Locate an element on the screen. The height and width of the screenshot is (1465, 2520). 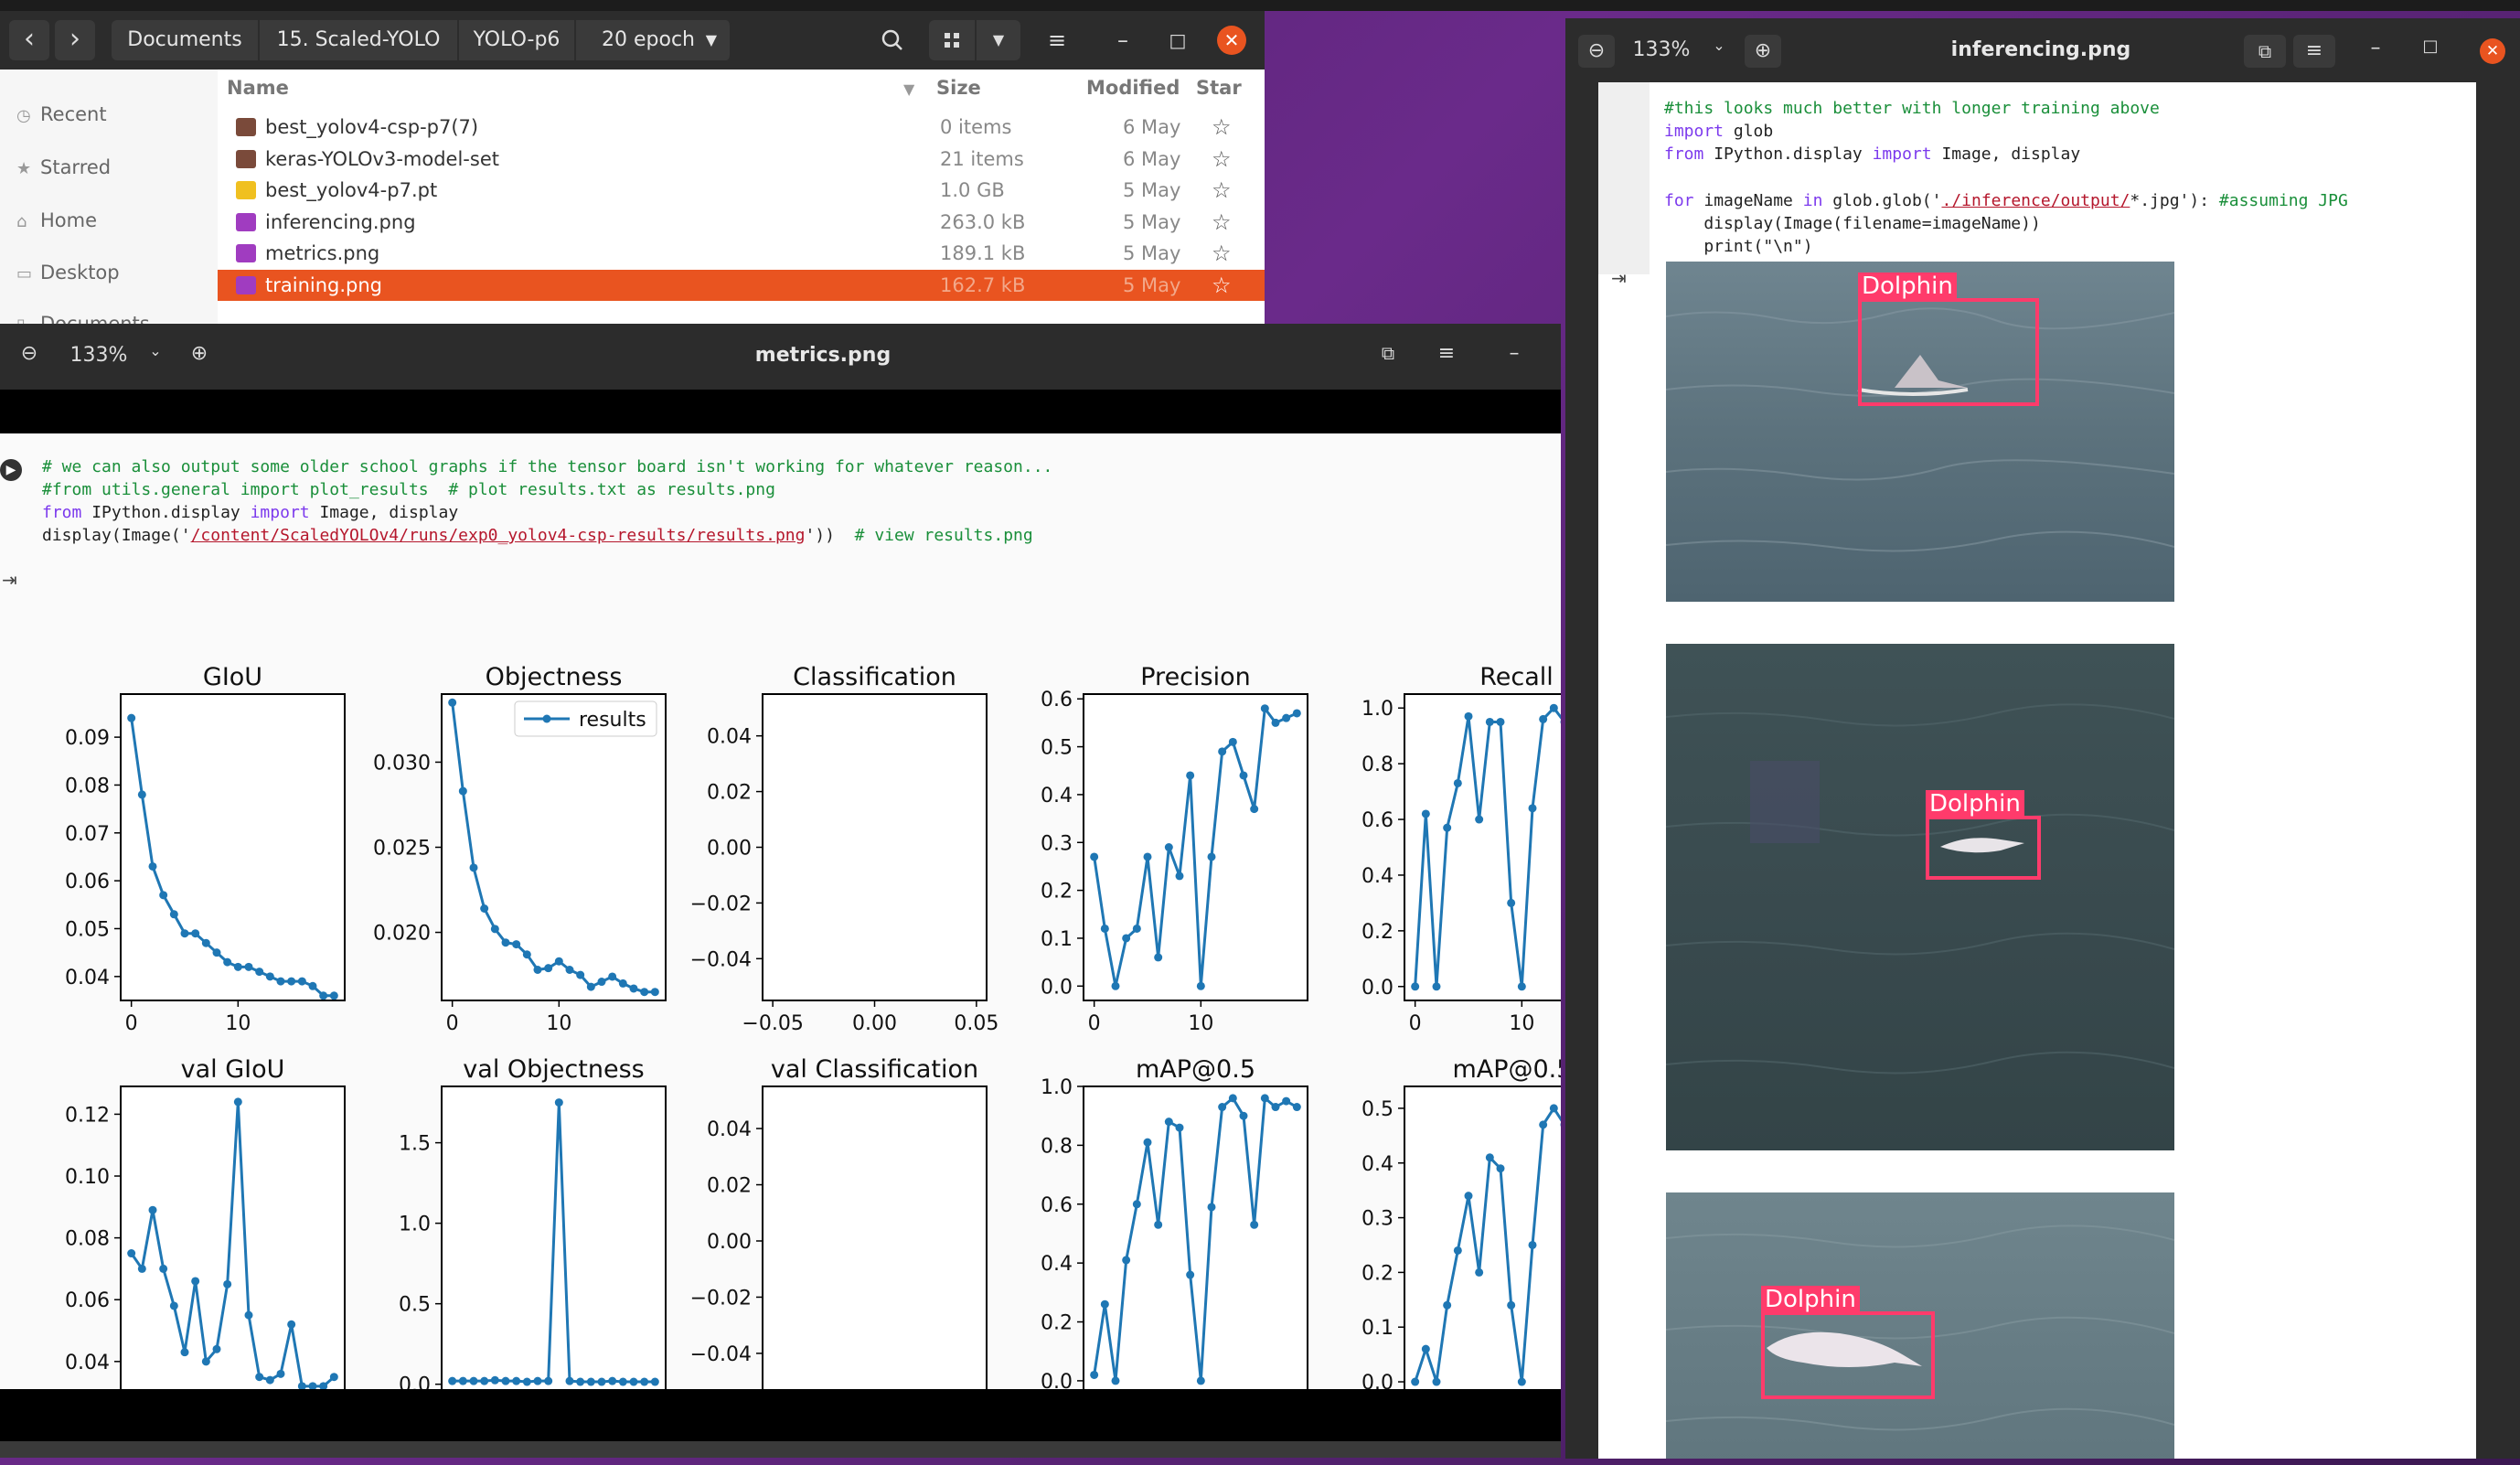
search-icon is located at coordinates (892, 40).